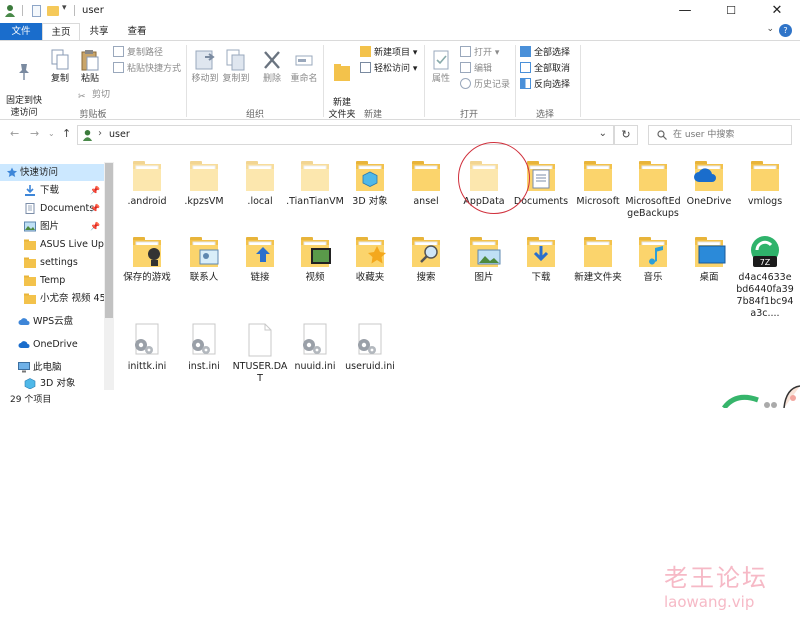 This screenshot has height=621, width=800. Describe the element at coordinates (315, 183) in the screenshot. I see `file-item: .TianTianVM` at that location.